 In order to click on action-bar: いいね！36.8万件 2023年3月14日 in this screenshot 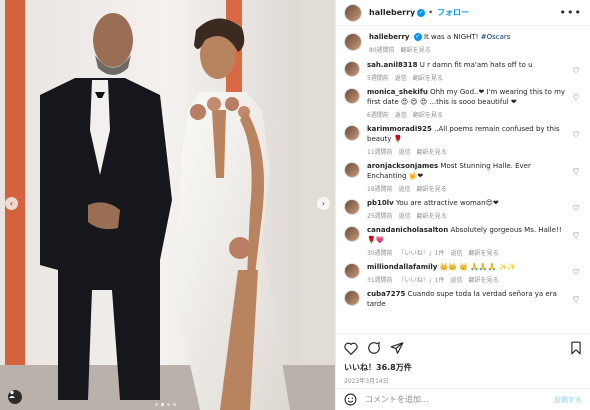, I will do `click(463, 359)`.